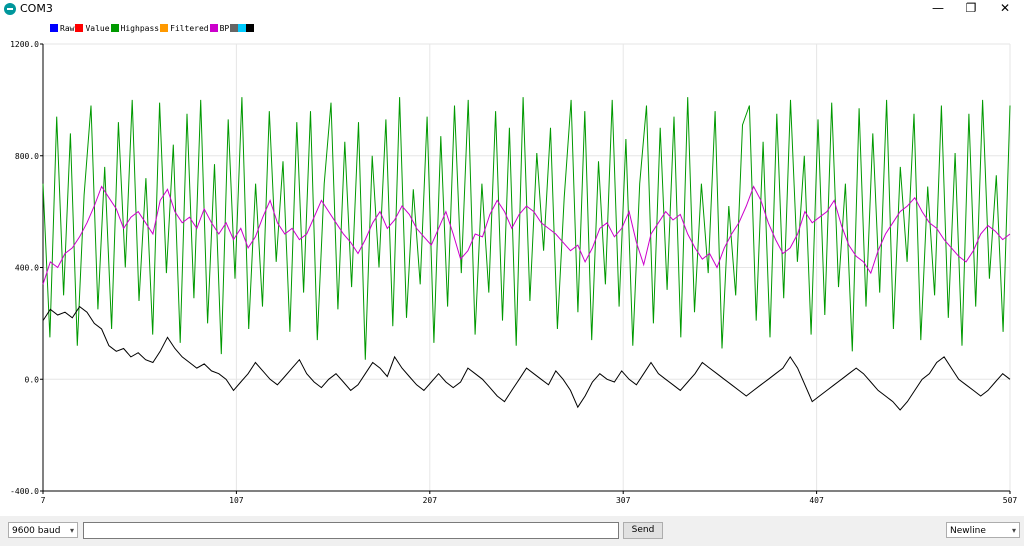 The width and height of the screenshot is (1024, 546). Describe the element at coordinates (816, 500) in the screenshot. I see `x-tick-label: 407` at that location.